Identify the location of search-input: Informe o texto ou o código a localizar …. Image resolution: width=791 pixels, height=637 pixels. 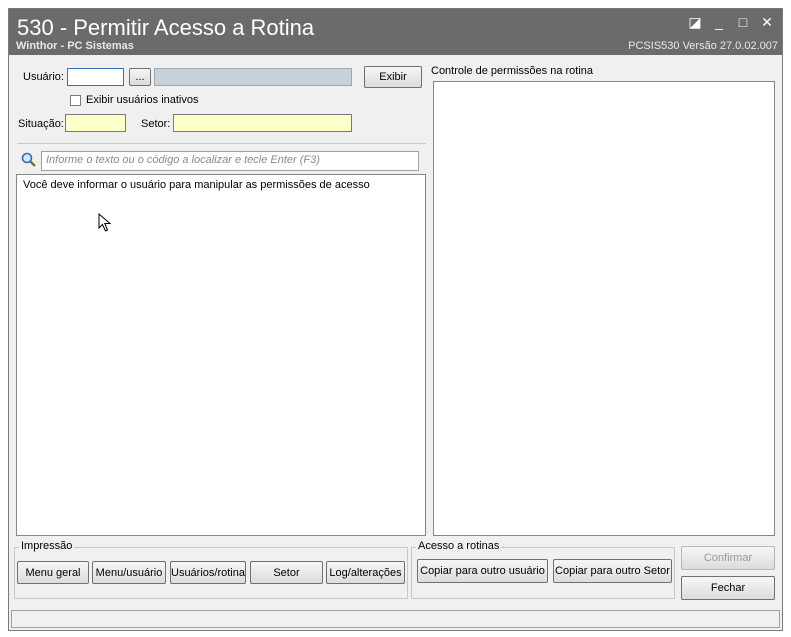
(230, 161).